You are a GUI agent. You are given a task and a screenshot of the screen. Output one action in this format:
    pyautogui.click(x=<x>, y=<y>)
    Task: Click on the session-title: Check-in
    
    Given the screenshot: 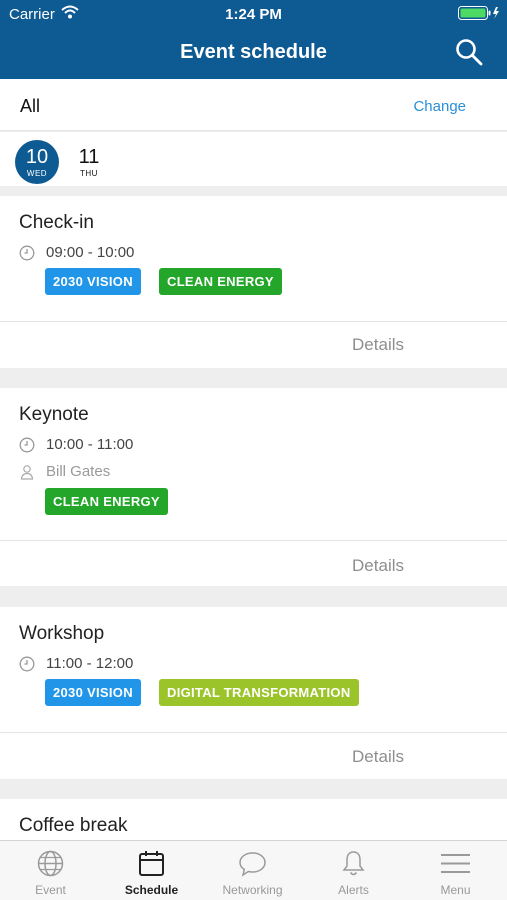 What is the action you would take?
    pyautogui.click(x=56, y=222)
    